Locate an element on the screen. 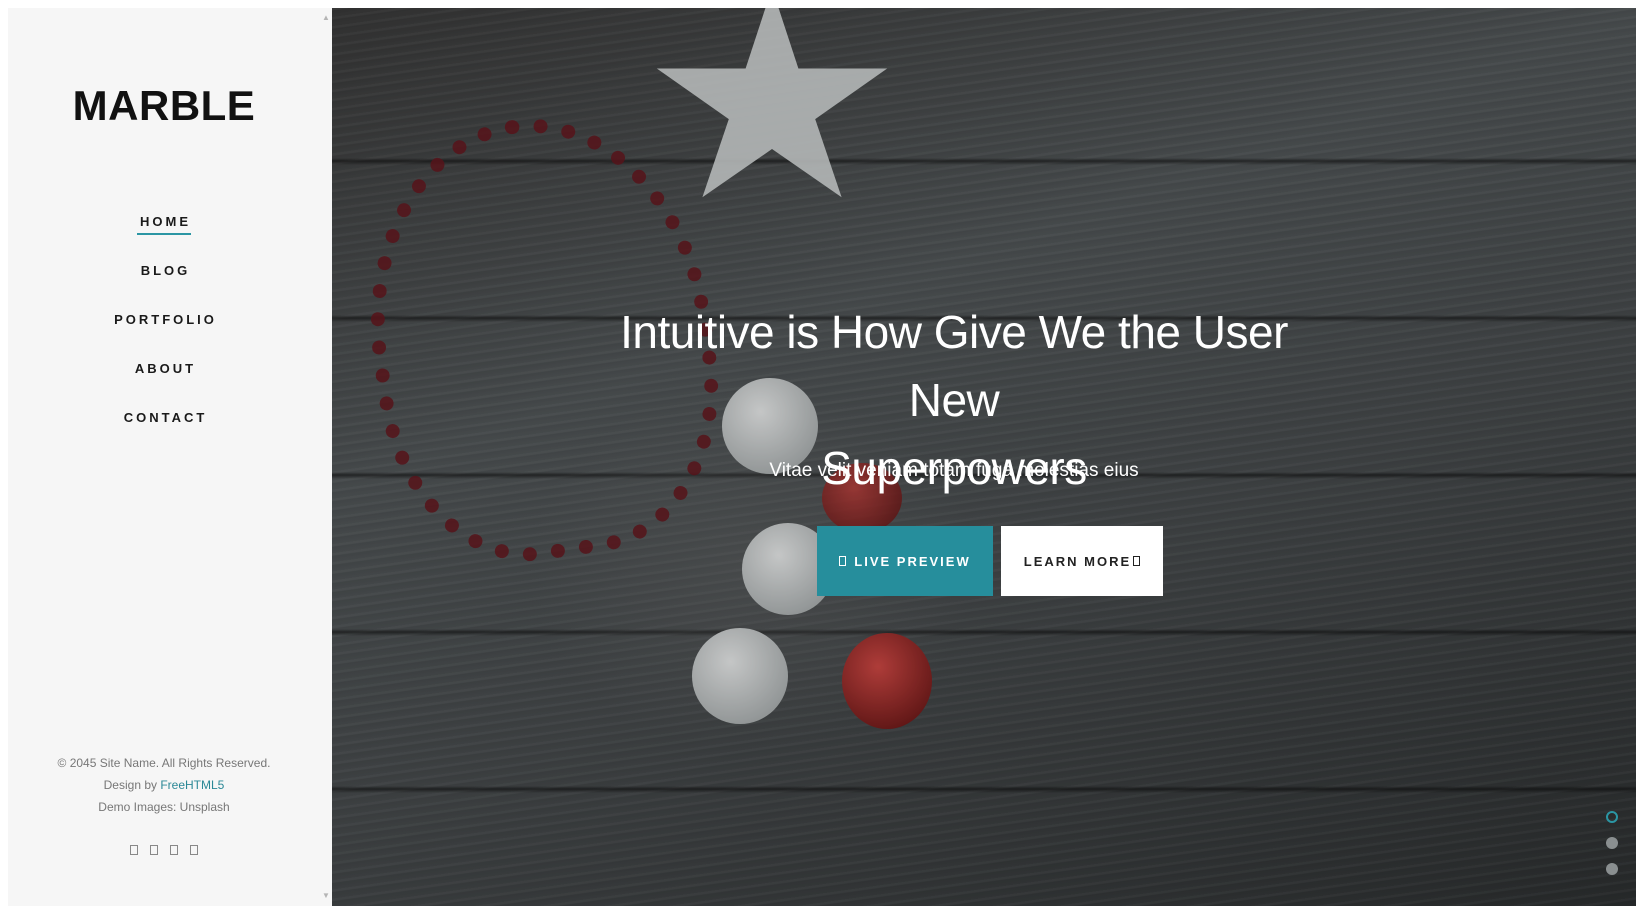 The image size is (1639, 916). freehtml5-link: FreeHTML5 is located at coordinates (192, 785).